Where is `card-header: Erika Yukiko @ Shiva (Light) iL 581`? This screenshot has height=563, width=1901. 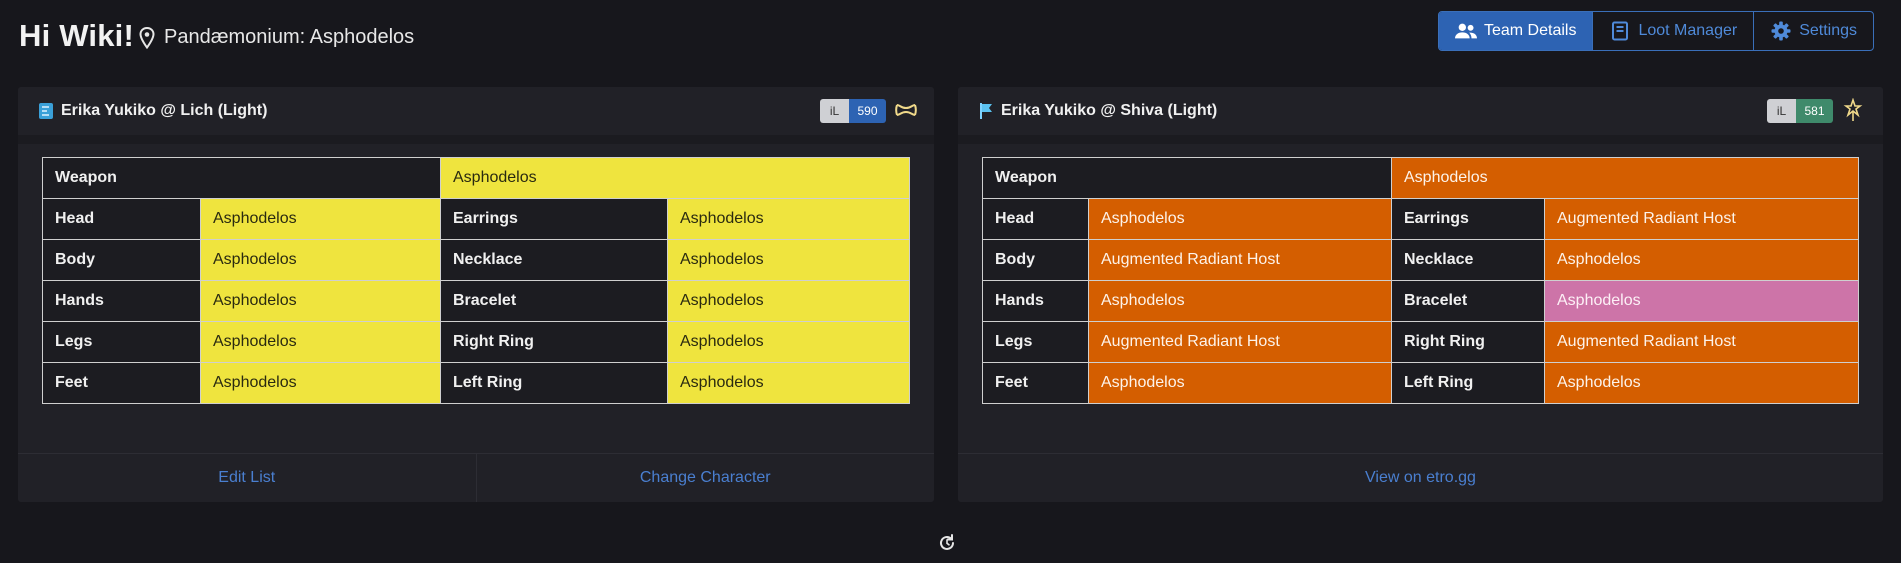 card-header: Erika Yukiko @ Shiva (Light) iL 581 is located at coordinates (1420, 111).